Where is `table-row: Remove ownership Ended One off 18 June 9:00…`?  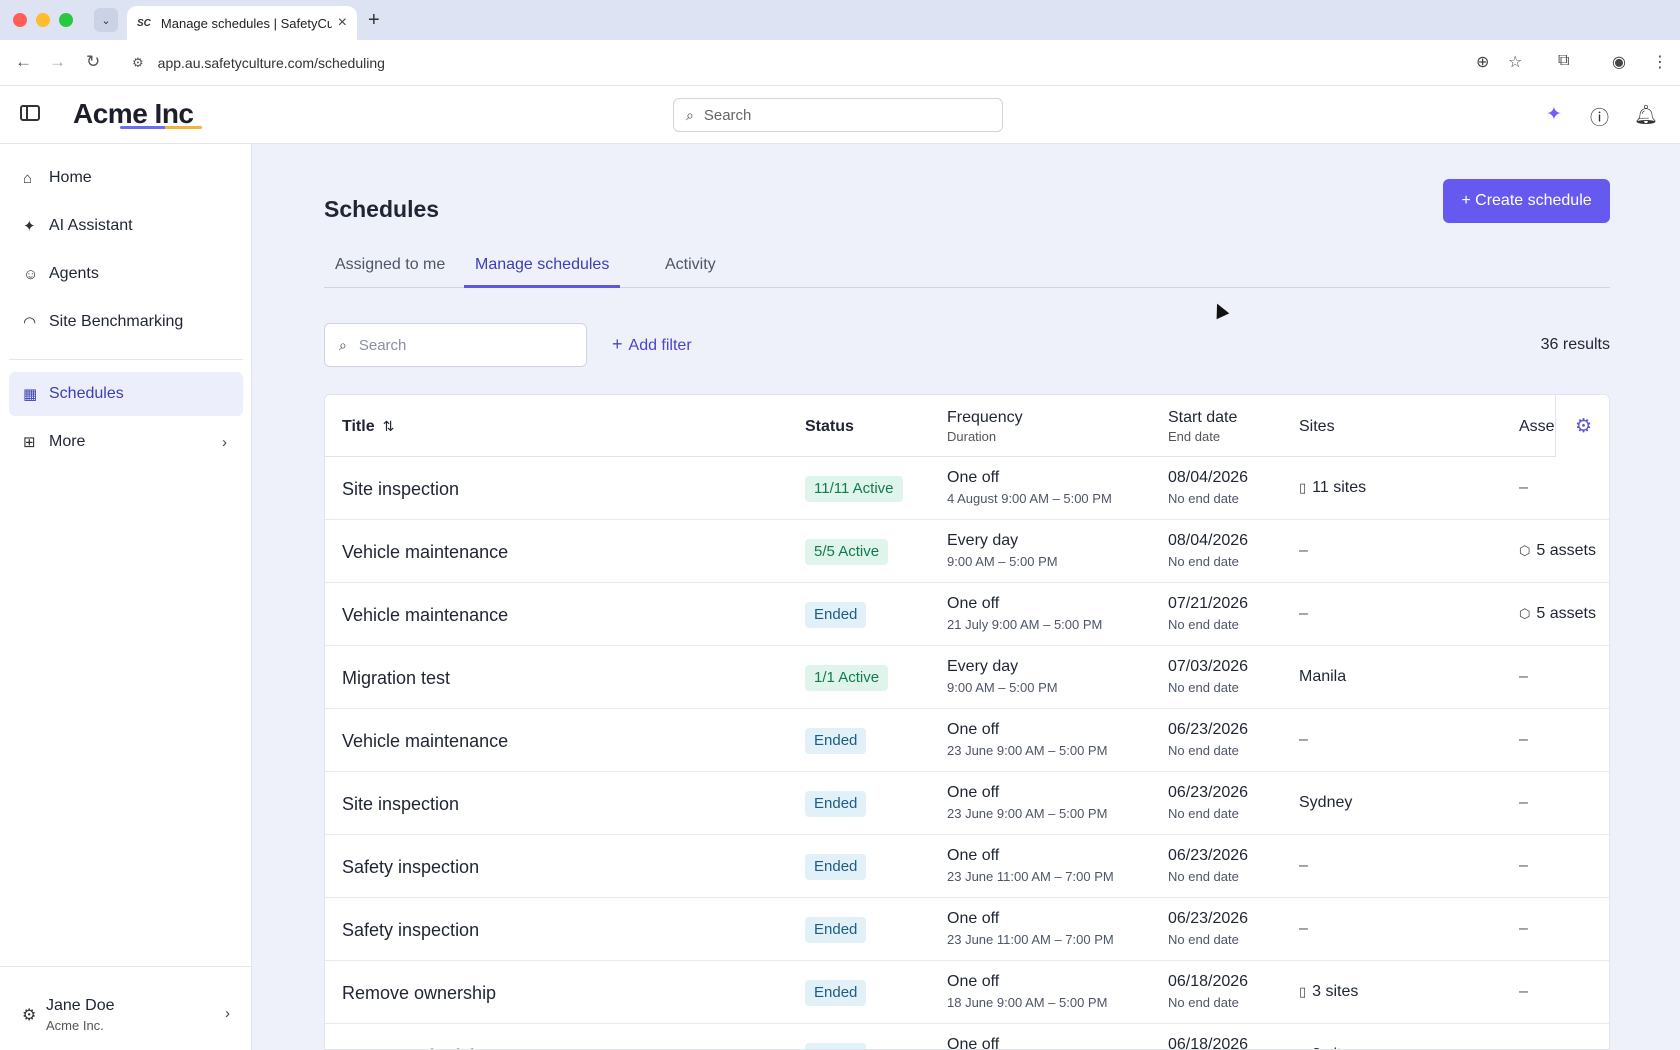
table-row: Remove ownership Ended One off 18 June 9:00… is located at coordinates (967, 992).